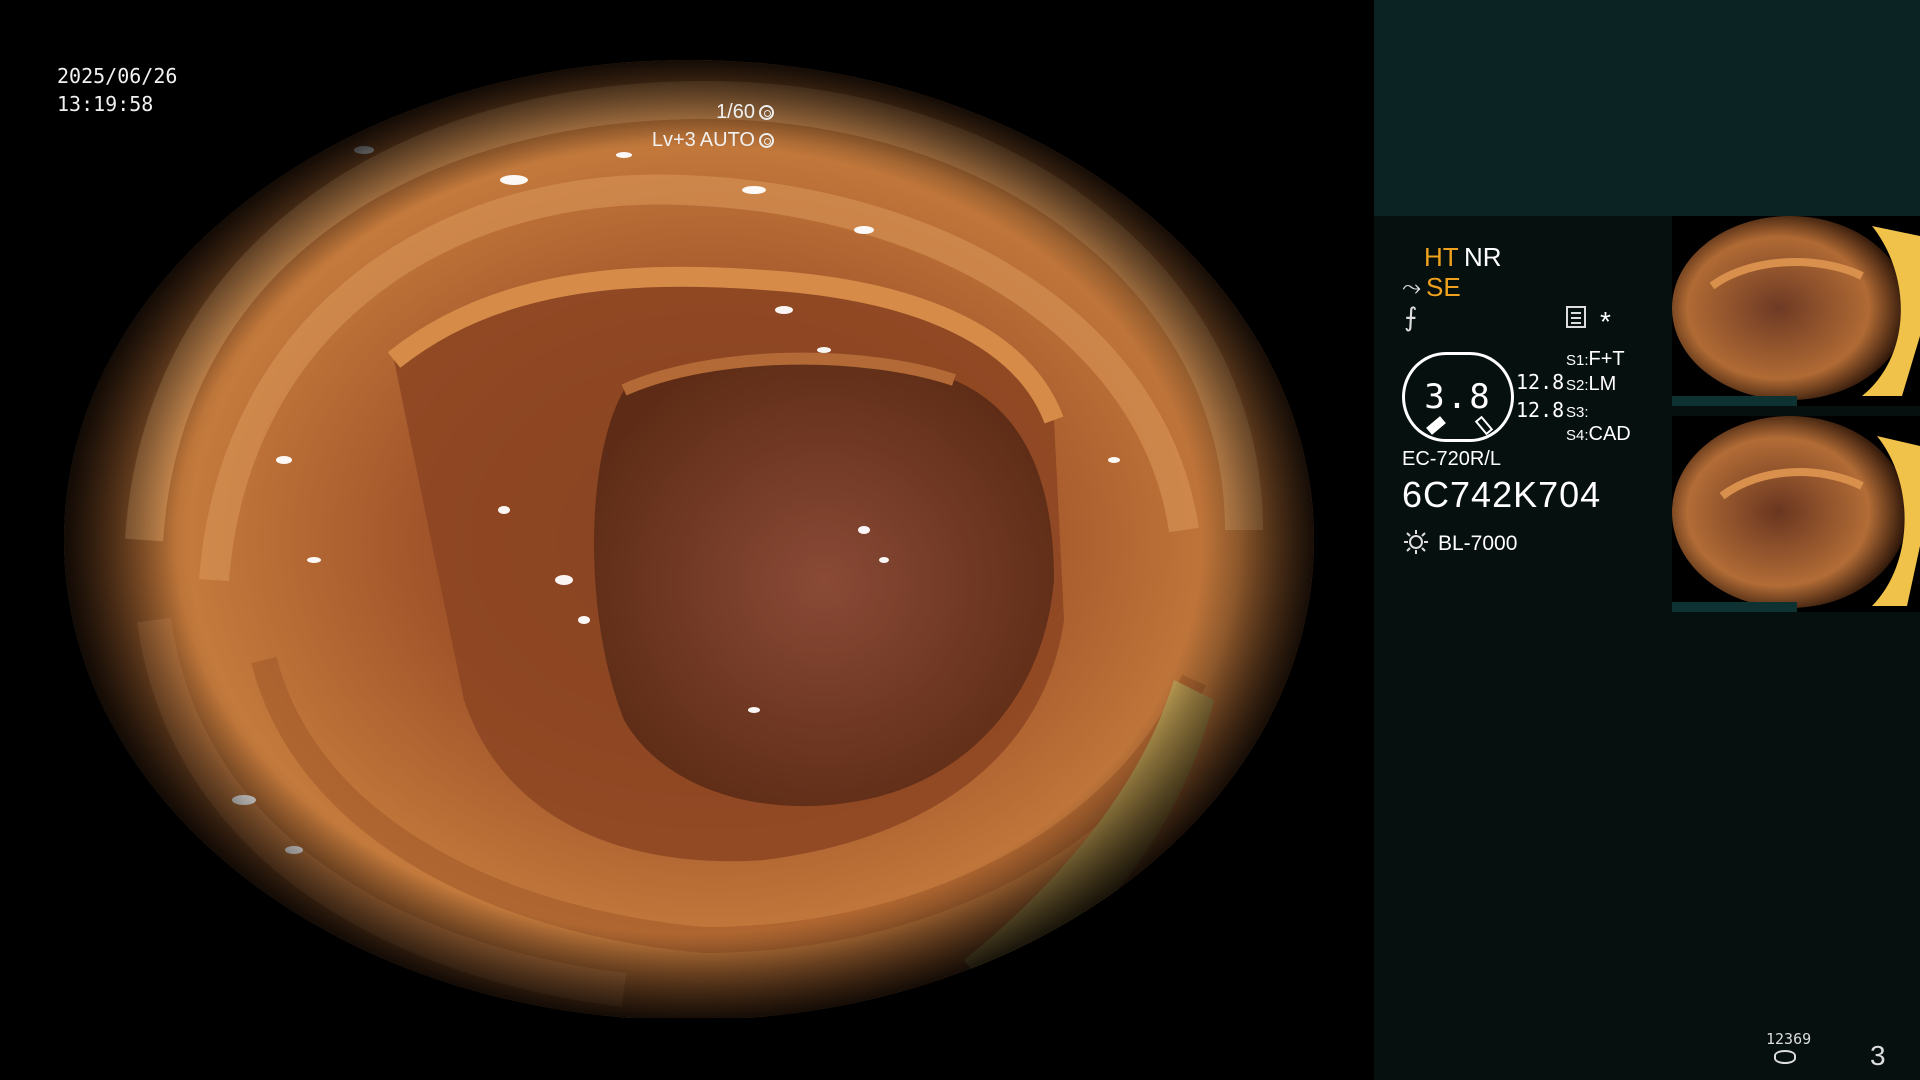  Describe the element at coordinates (1441, 257) in the screenshot. I see `ht-indicator: HT` at that location.